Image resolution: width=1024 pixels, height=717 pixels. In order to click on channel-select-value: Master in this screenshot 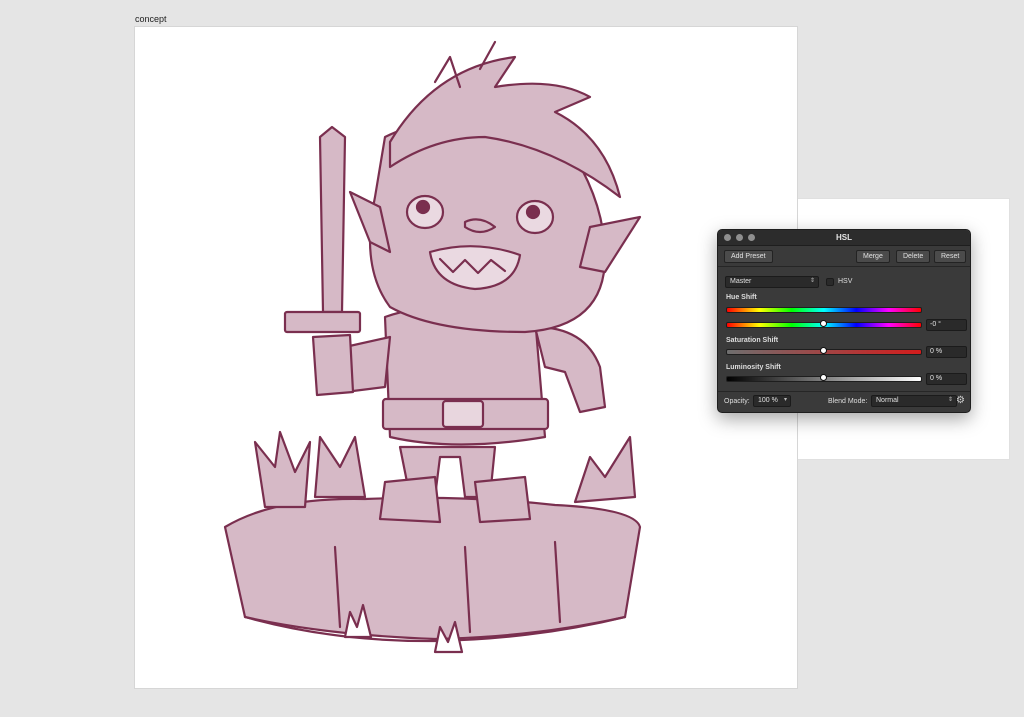, I will do `click(741, 281)`.